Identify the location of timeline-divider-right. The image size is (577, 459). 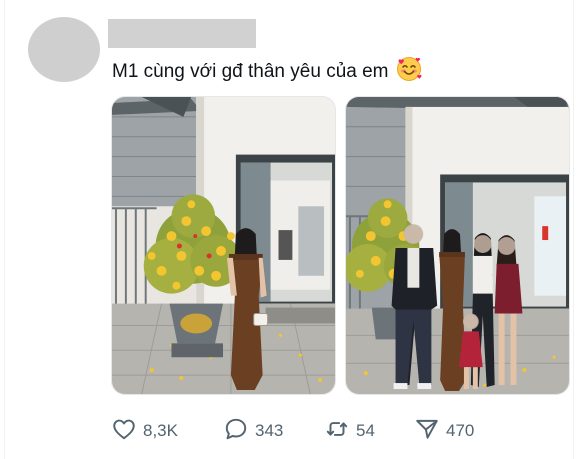
(573, 229).